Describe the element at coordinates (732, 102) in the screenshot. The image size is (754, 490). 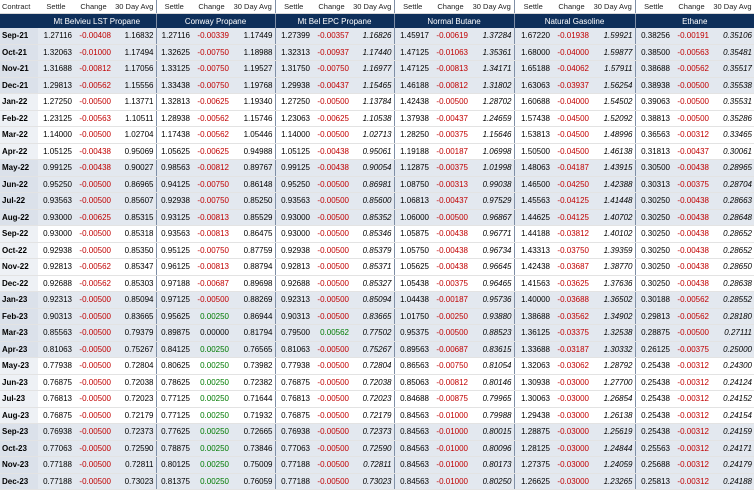
I see `avg-cell: 0.35531` at that location.